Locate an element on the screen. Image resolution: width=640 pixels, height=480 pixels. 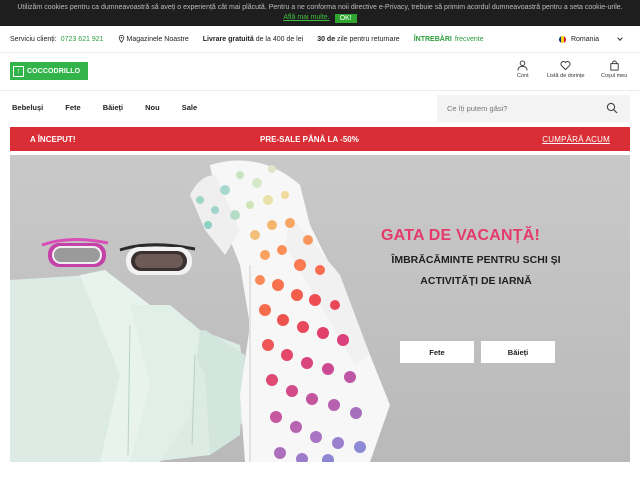
hero-girls-button: Fete is located at coordinates (437, 352).